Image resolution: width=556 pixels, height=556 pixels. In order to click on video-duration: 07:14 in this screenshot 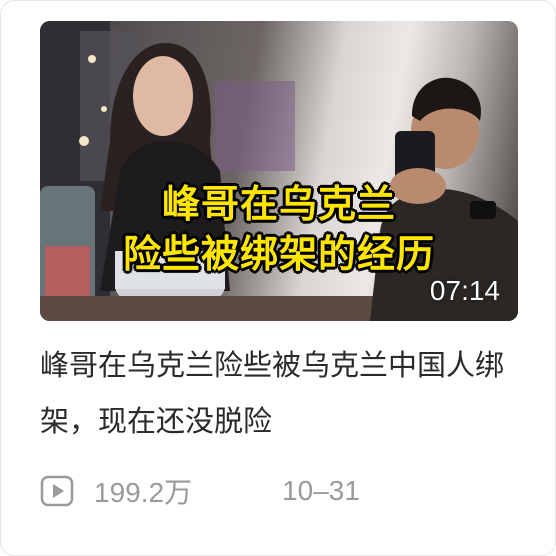, I will do `click(464, 290)`.